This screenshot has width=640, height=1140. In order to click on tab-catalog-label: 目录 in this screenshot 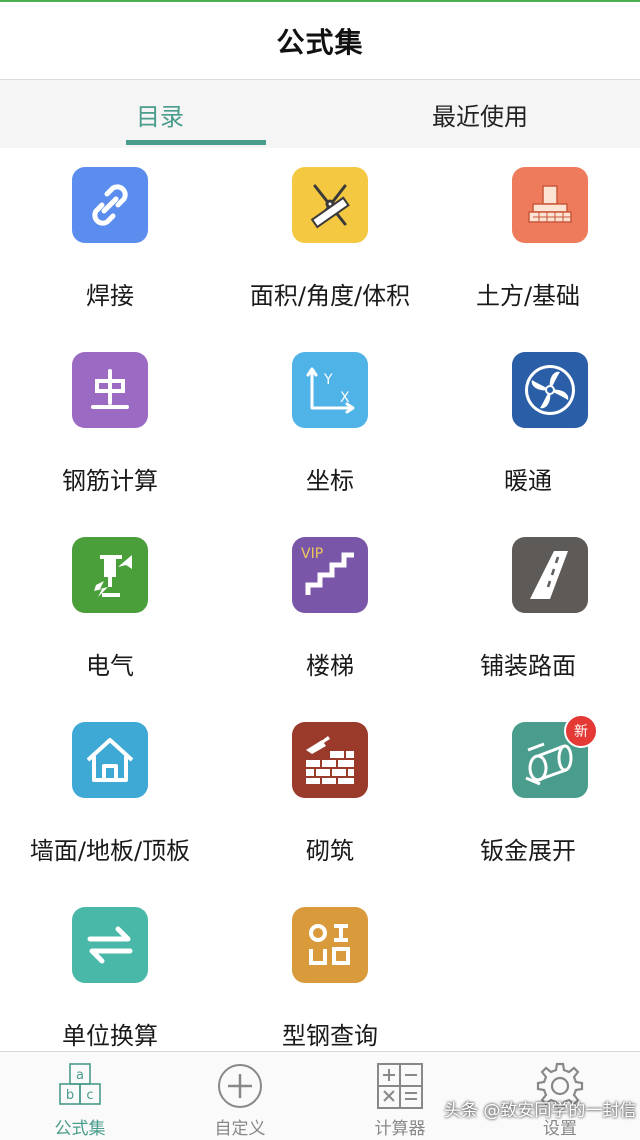, I will do `click(160, 116)`.